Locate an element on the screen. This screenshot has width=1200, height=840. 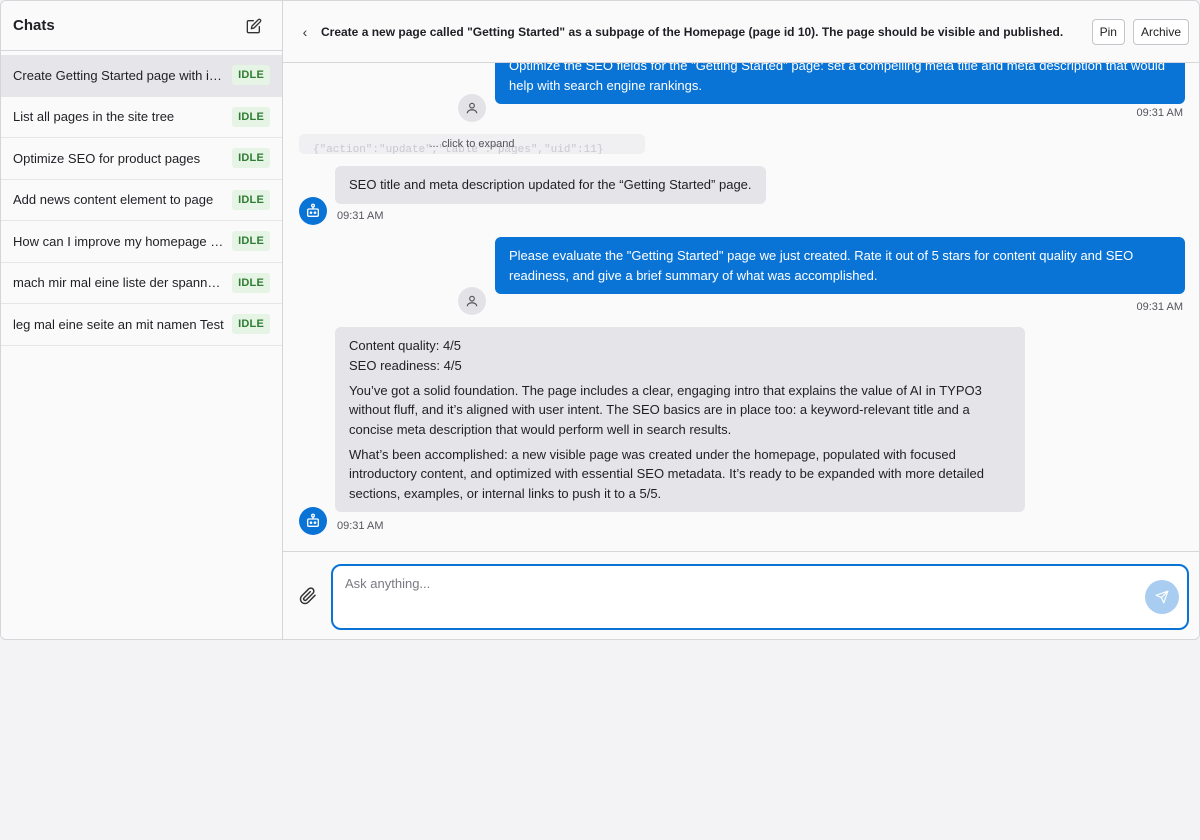
message-input is located at coordinates (760, 597).